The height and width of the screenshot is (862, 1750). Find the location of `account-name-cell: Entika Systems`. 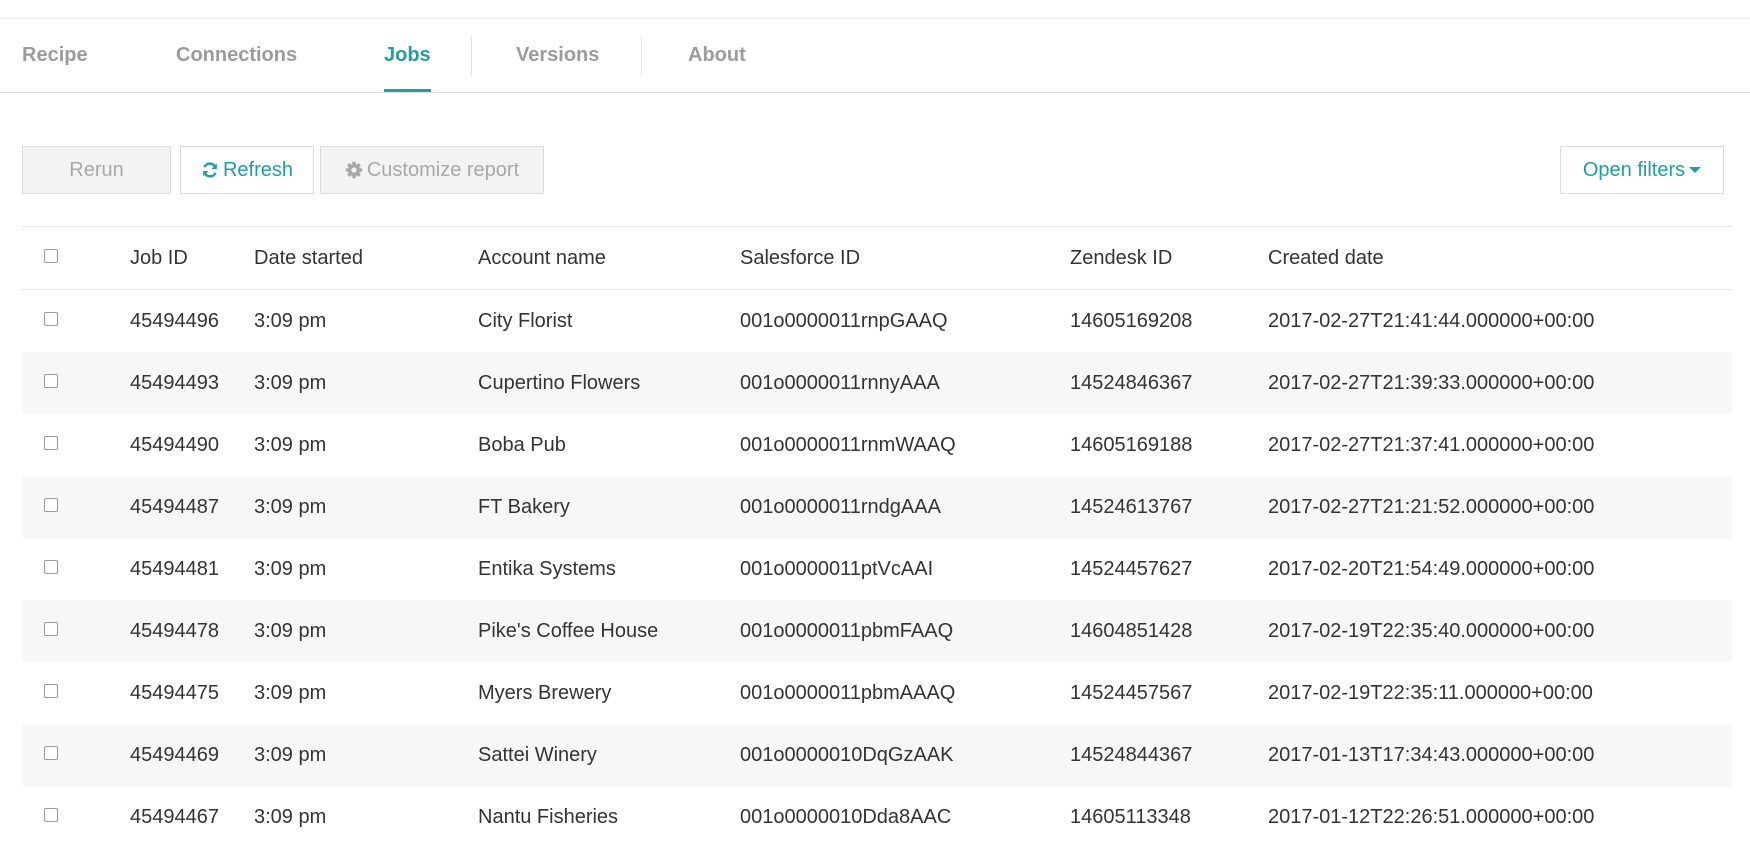

account-name-cell: Entika Systems is located at coordinates (547, 569).